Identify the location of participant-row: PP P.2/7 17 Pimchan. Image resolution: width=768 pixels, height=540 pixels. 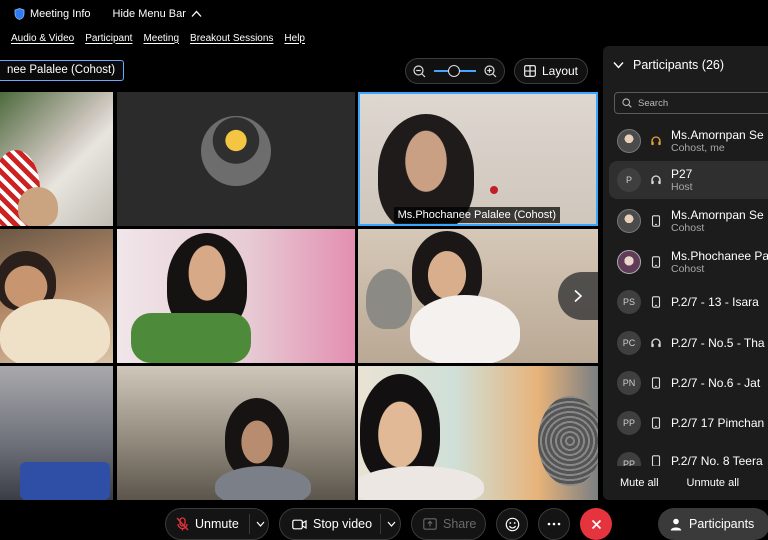
(685, 423).